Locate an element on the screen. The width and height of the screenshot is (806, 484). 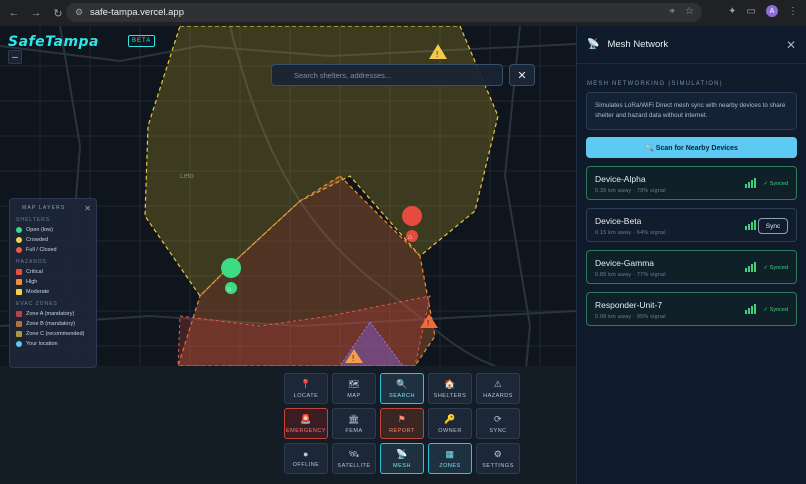
legend-label: Your location is located at coordinates (42, 344).